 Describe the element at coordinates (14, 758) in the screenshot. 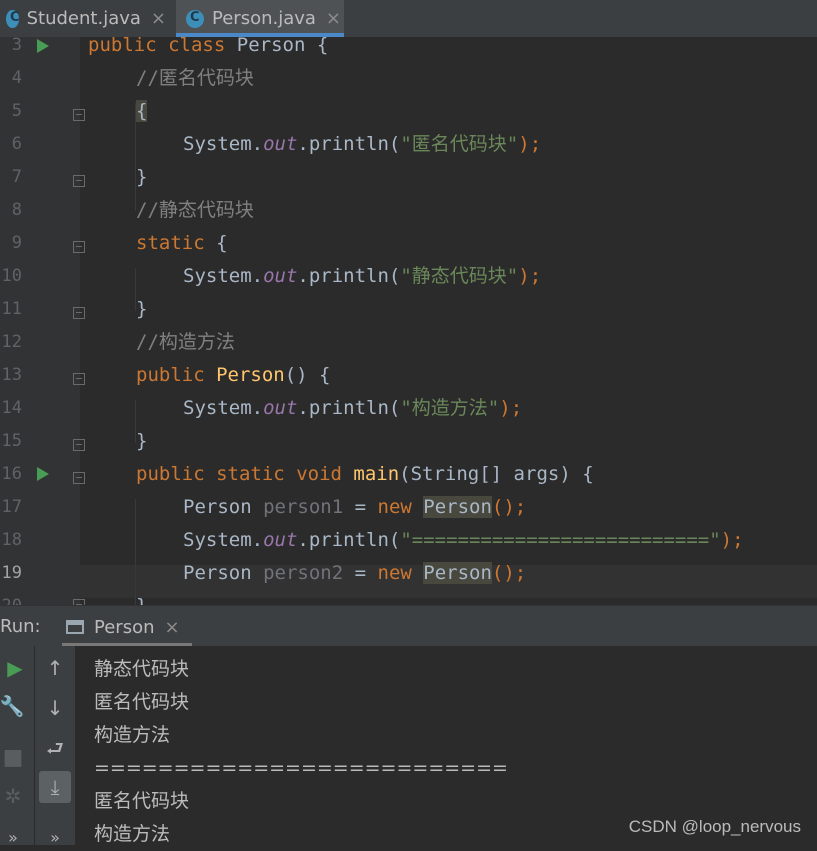

I see `stop-icon: ■` at that location.